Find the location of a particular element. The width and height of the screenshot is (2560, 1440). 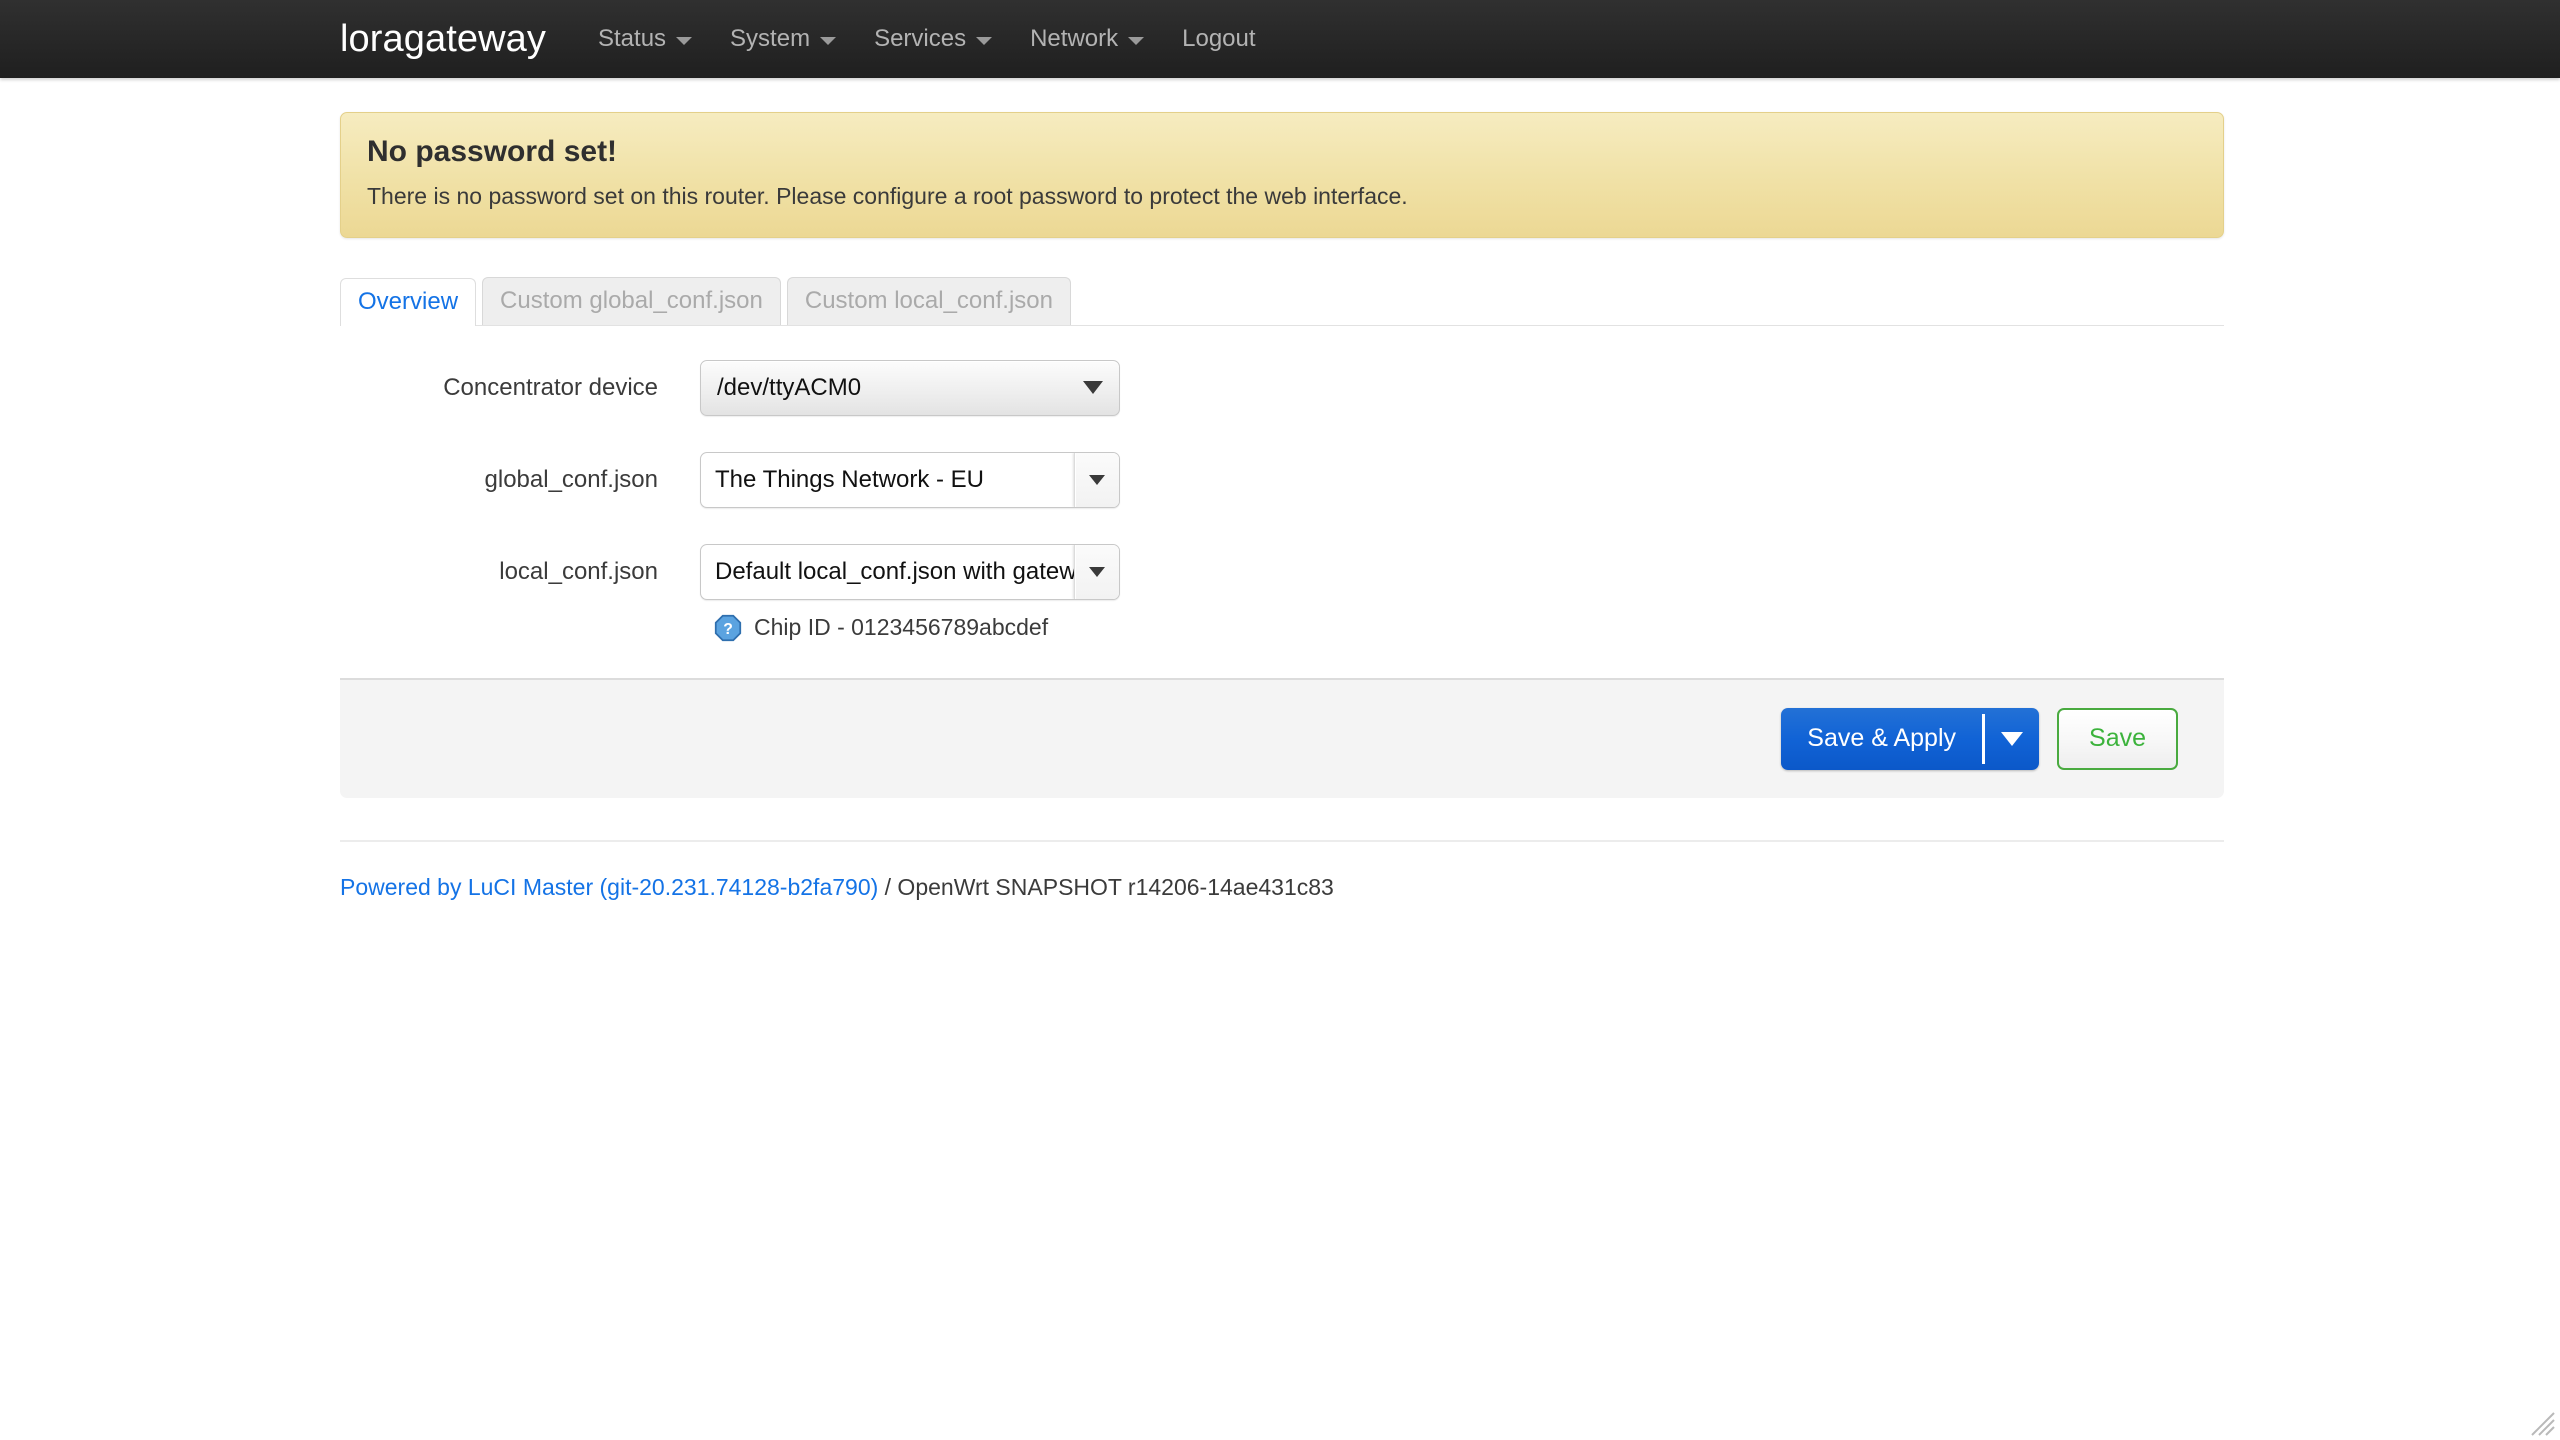

form-action-bar: Save & Apply Save is located at coordinates (1282, 737).